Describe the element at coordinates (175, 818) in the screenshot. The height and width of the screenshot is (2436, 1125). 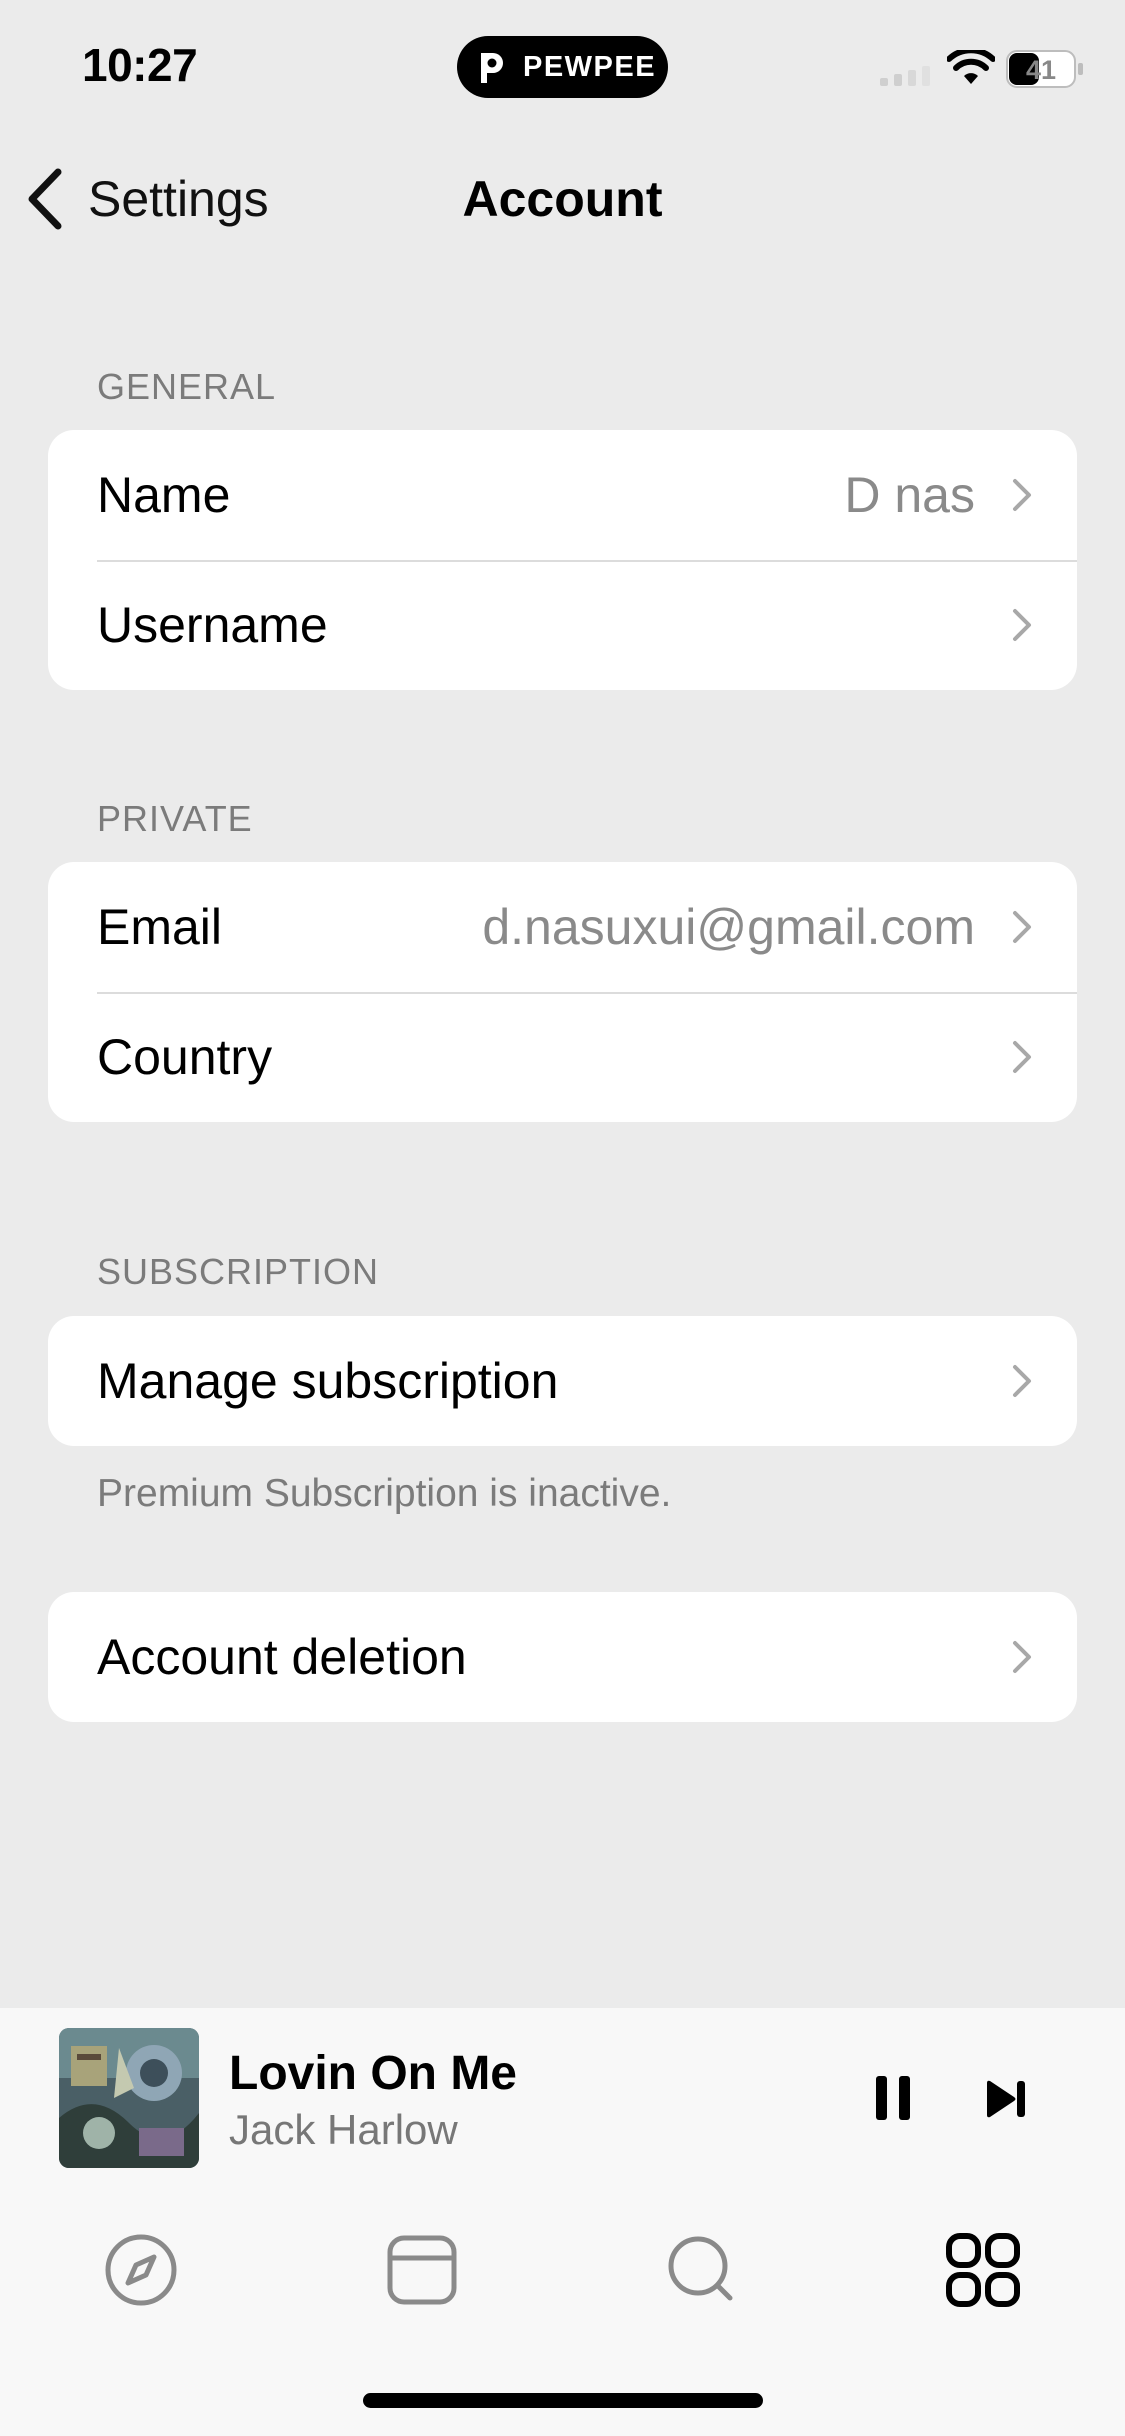
I see `section-header-private: PRIVATE` at that location.